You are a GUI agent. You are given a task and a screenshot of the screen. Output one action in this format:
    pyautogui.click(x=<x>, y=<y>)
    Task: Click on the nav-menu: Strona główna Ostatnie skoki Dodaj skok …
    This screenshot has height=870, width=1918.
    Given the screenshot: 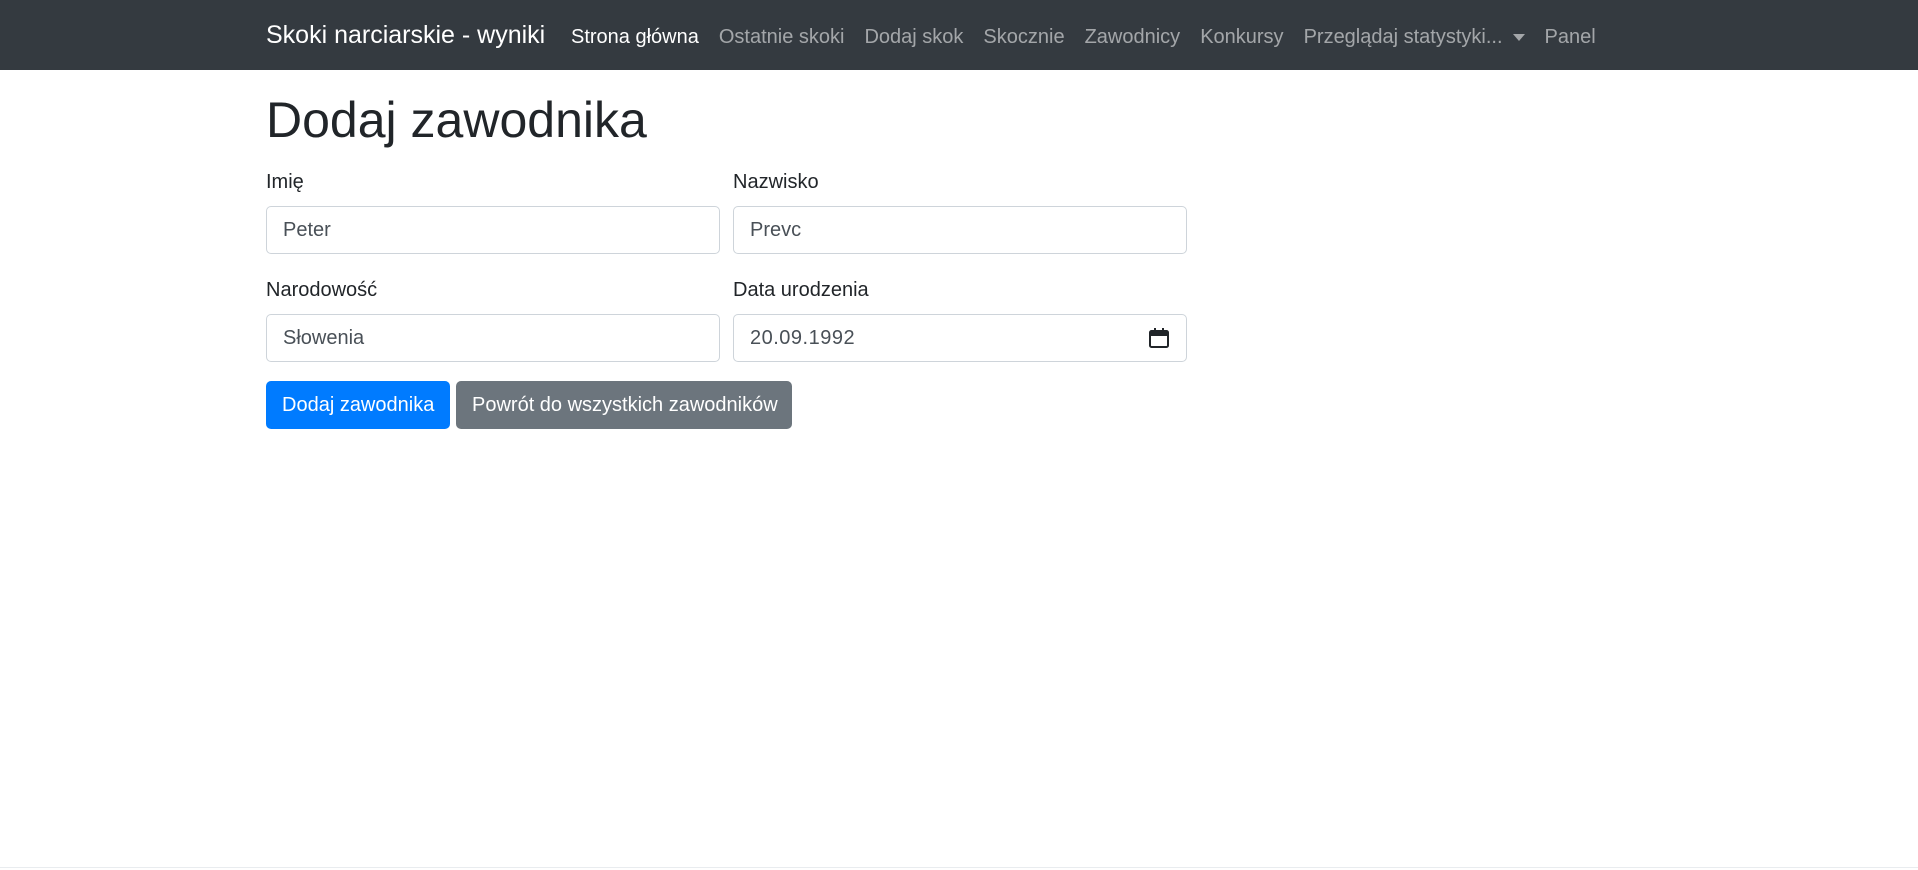 What is the action you would take?
    pyautogui.click(x=1088, y=37)
    